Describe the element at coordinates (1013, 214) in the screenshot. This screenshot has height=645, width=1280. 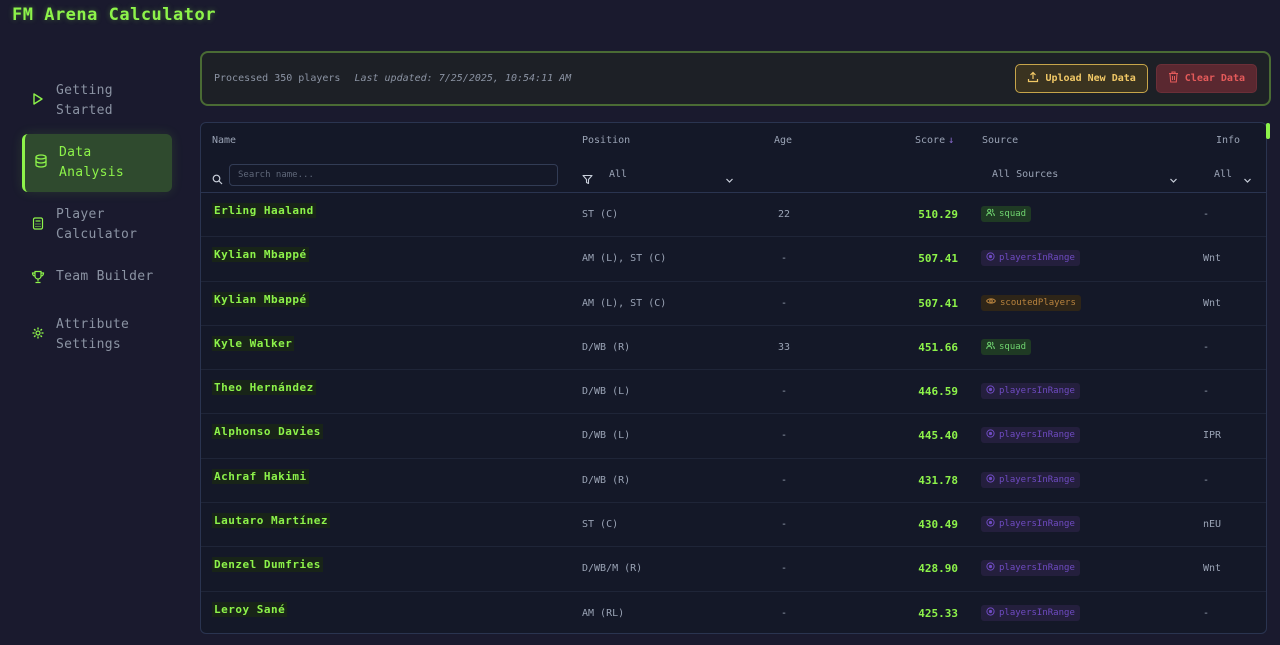
I see `source-badge-label: squad` at that location.